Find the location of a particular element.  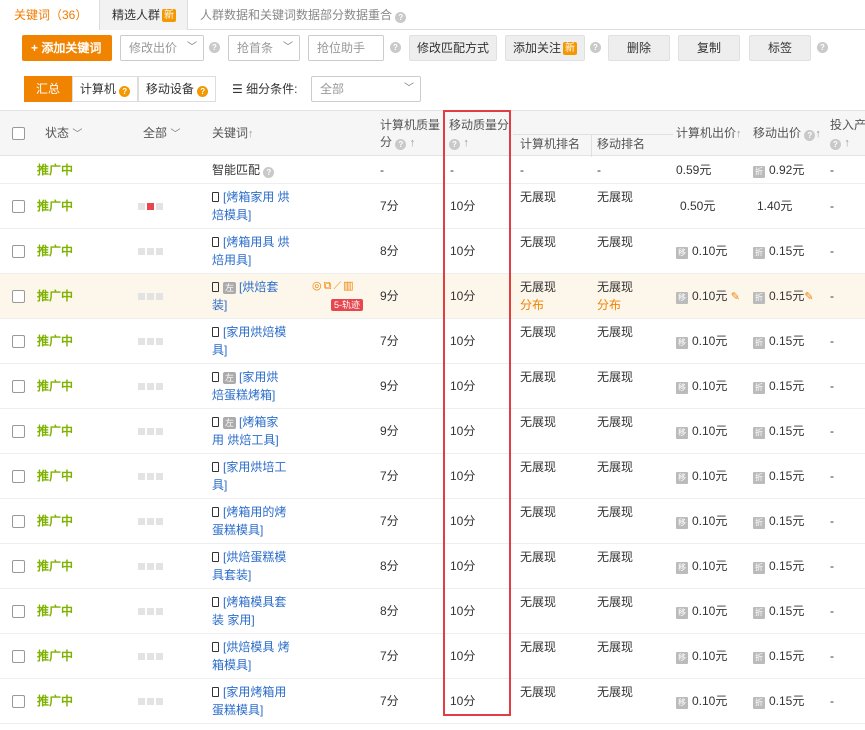

keyword-link-line2: 具套装] is located at coordinates (231, 575).